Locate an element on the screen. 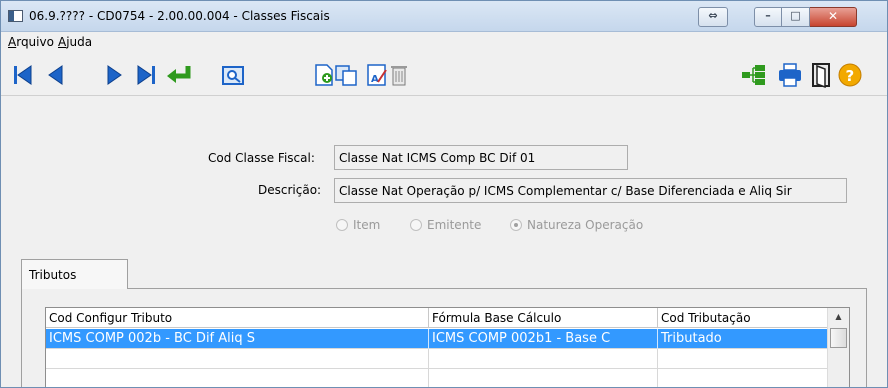 The width and height of the screenshot is (888, 388). toolbar: A ? is located at coordinates (444, 75).